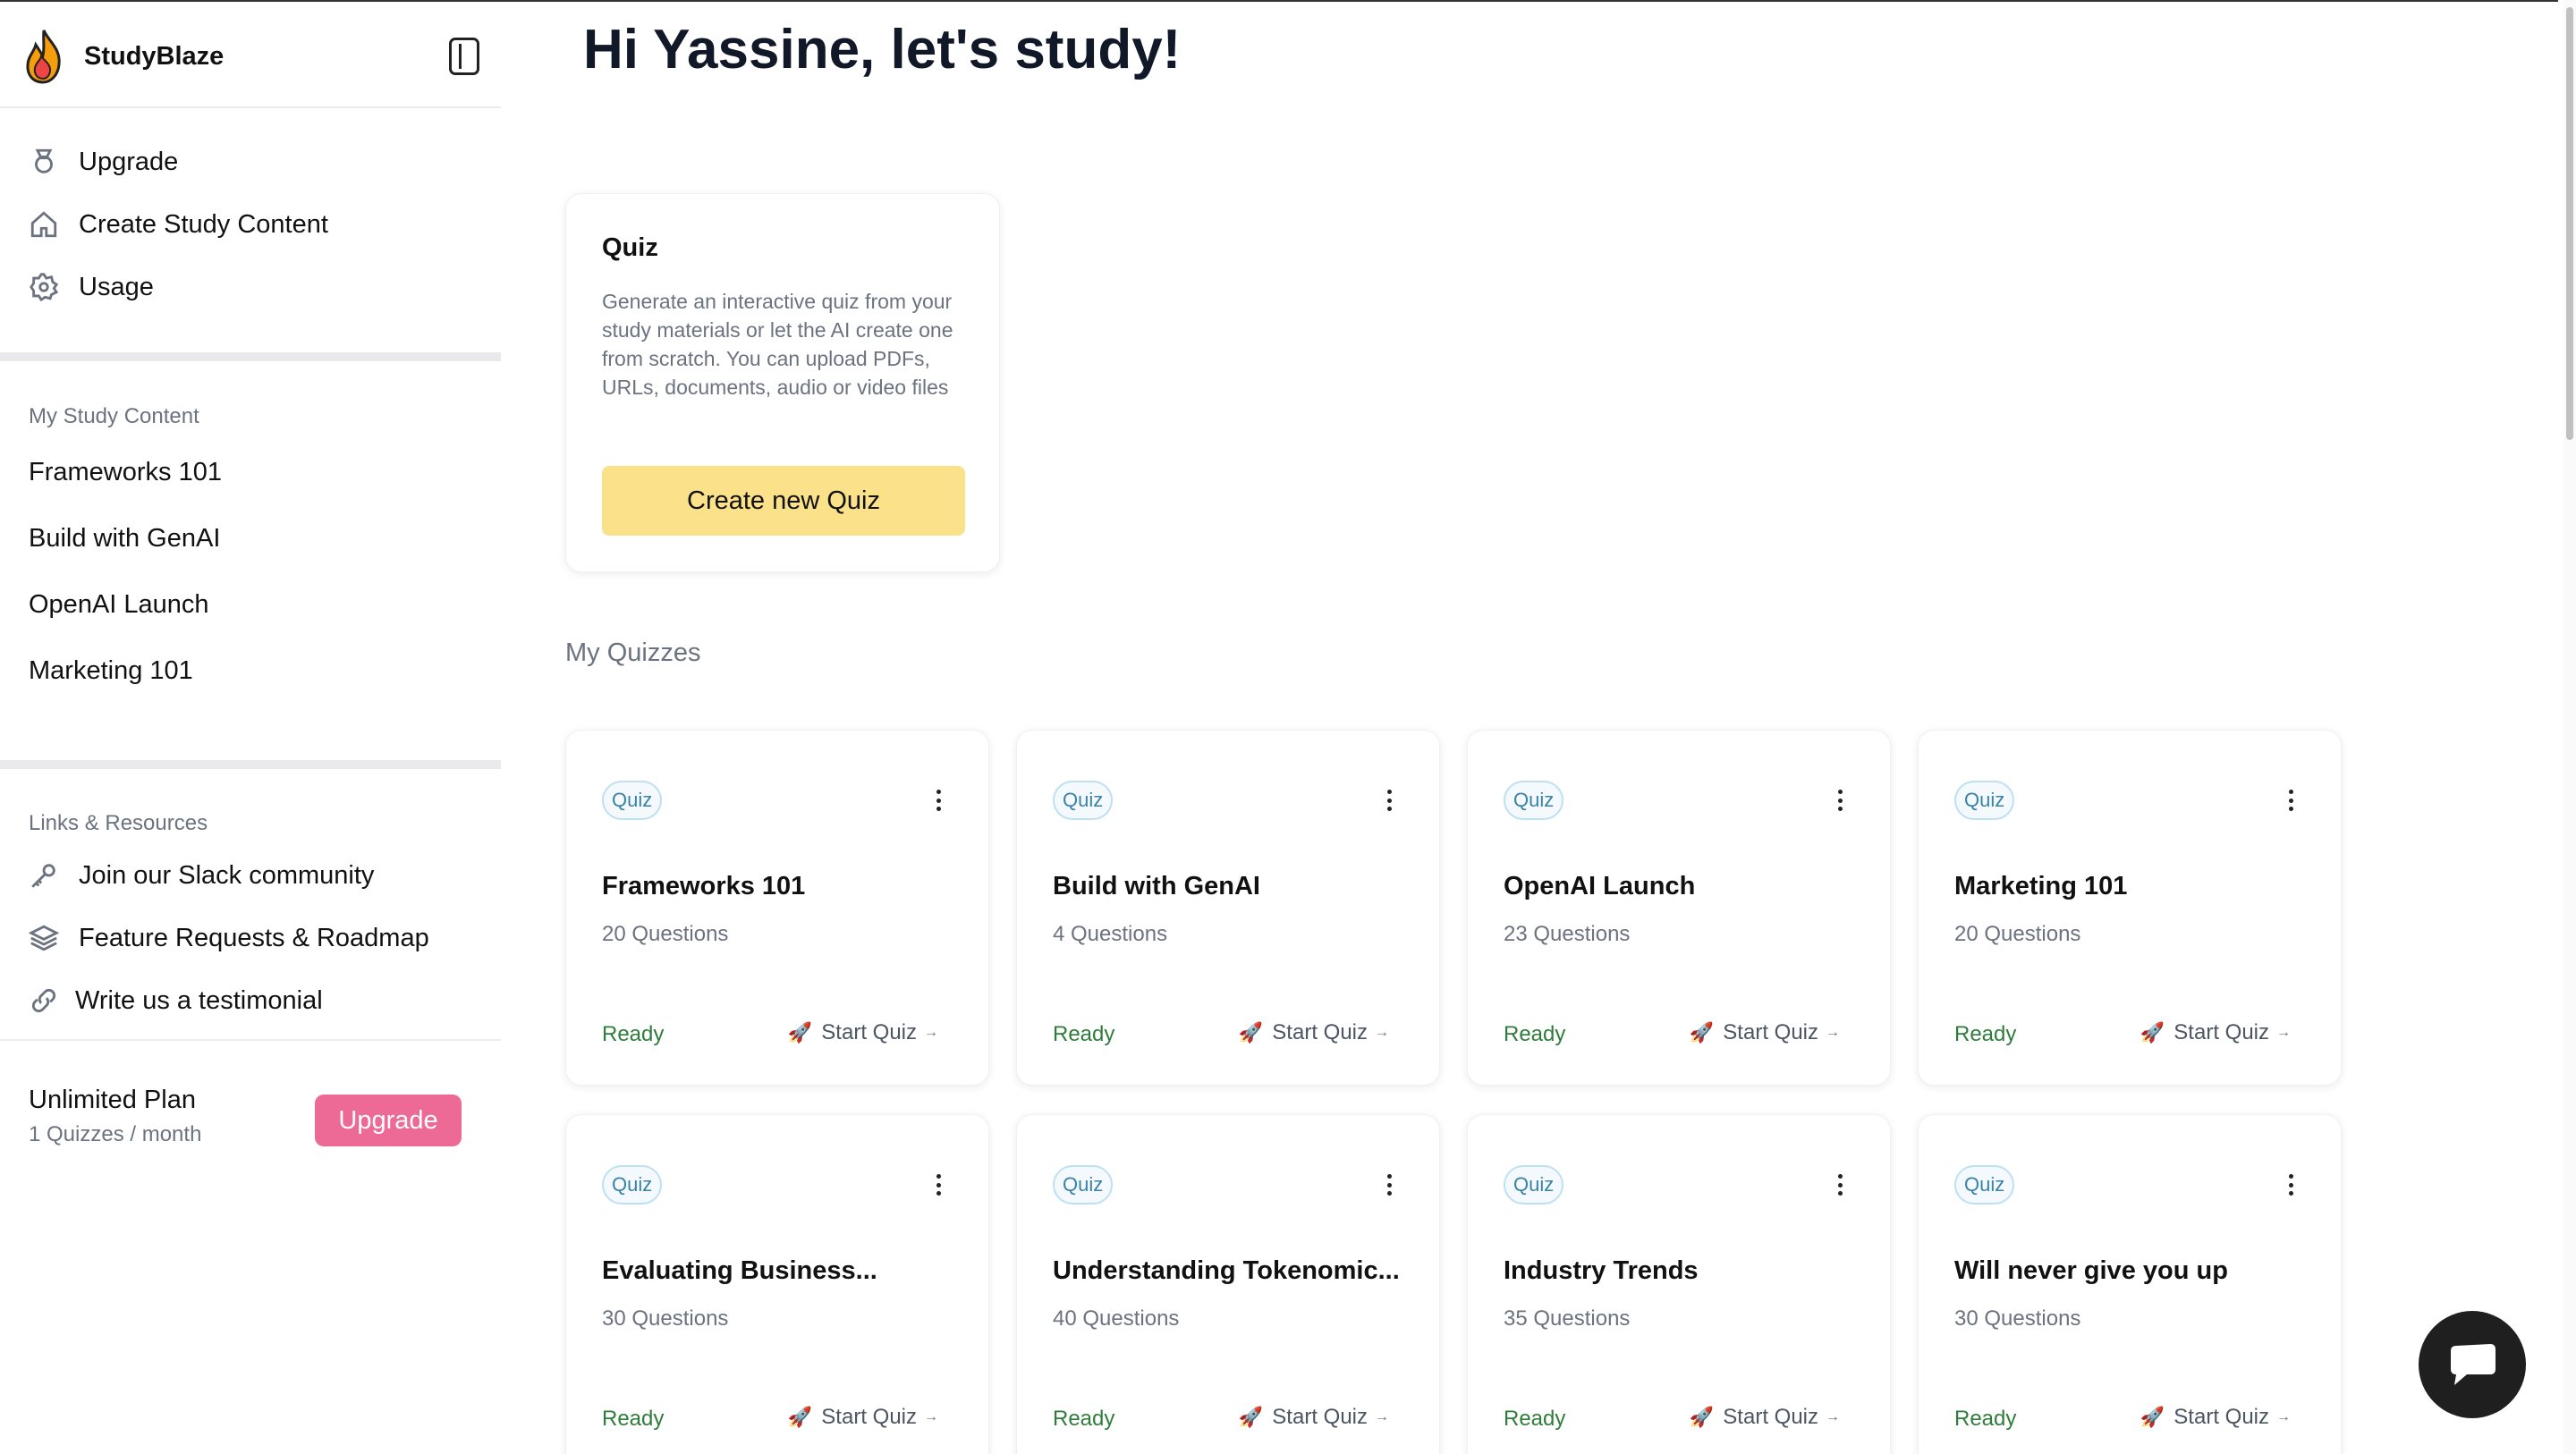 The image size is (2576, 1454). I want to click on quiz-question-count: 23 Questions, so click(1567, 934).